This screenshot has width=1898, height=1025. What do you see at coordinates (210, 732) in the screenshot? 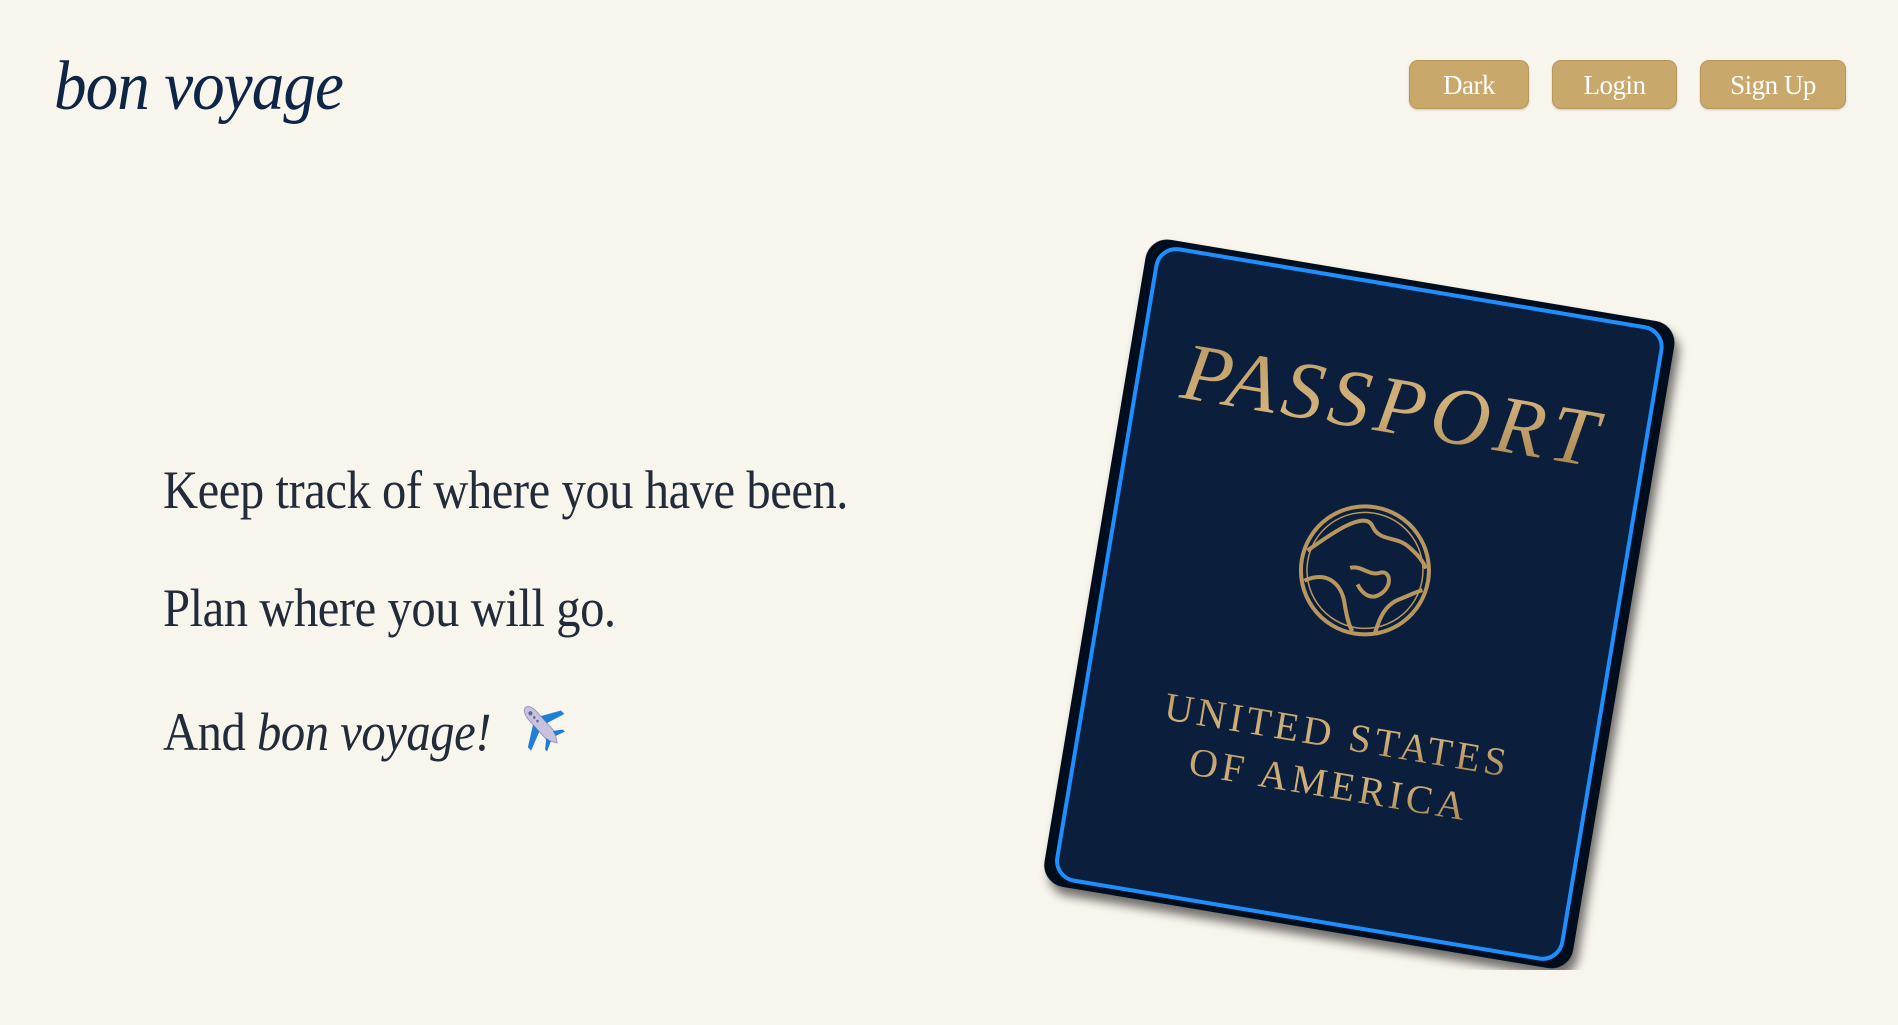
I see `tagline-prefix: And` at bounding box center [210, 732].